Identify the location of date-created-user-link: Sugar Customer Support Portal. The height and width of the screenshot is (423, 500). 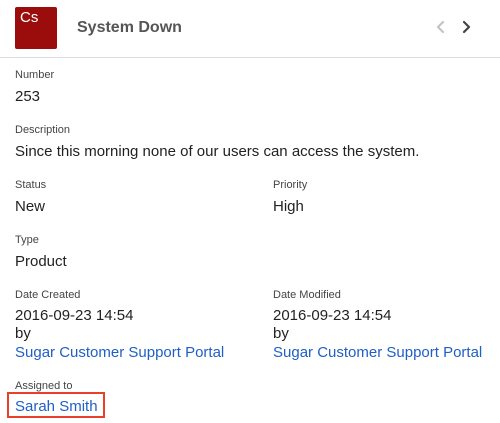
(119, 353).